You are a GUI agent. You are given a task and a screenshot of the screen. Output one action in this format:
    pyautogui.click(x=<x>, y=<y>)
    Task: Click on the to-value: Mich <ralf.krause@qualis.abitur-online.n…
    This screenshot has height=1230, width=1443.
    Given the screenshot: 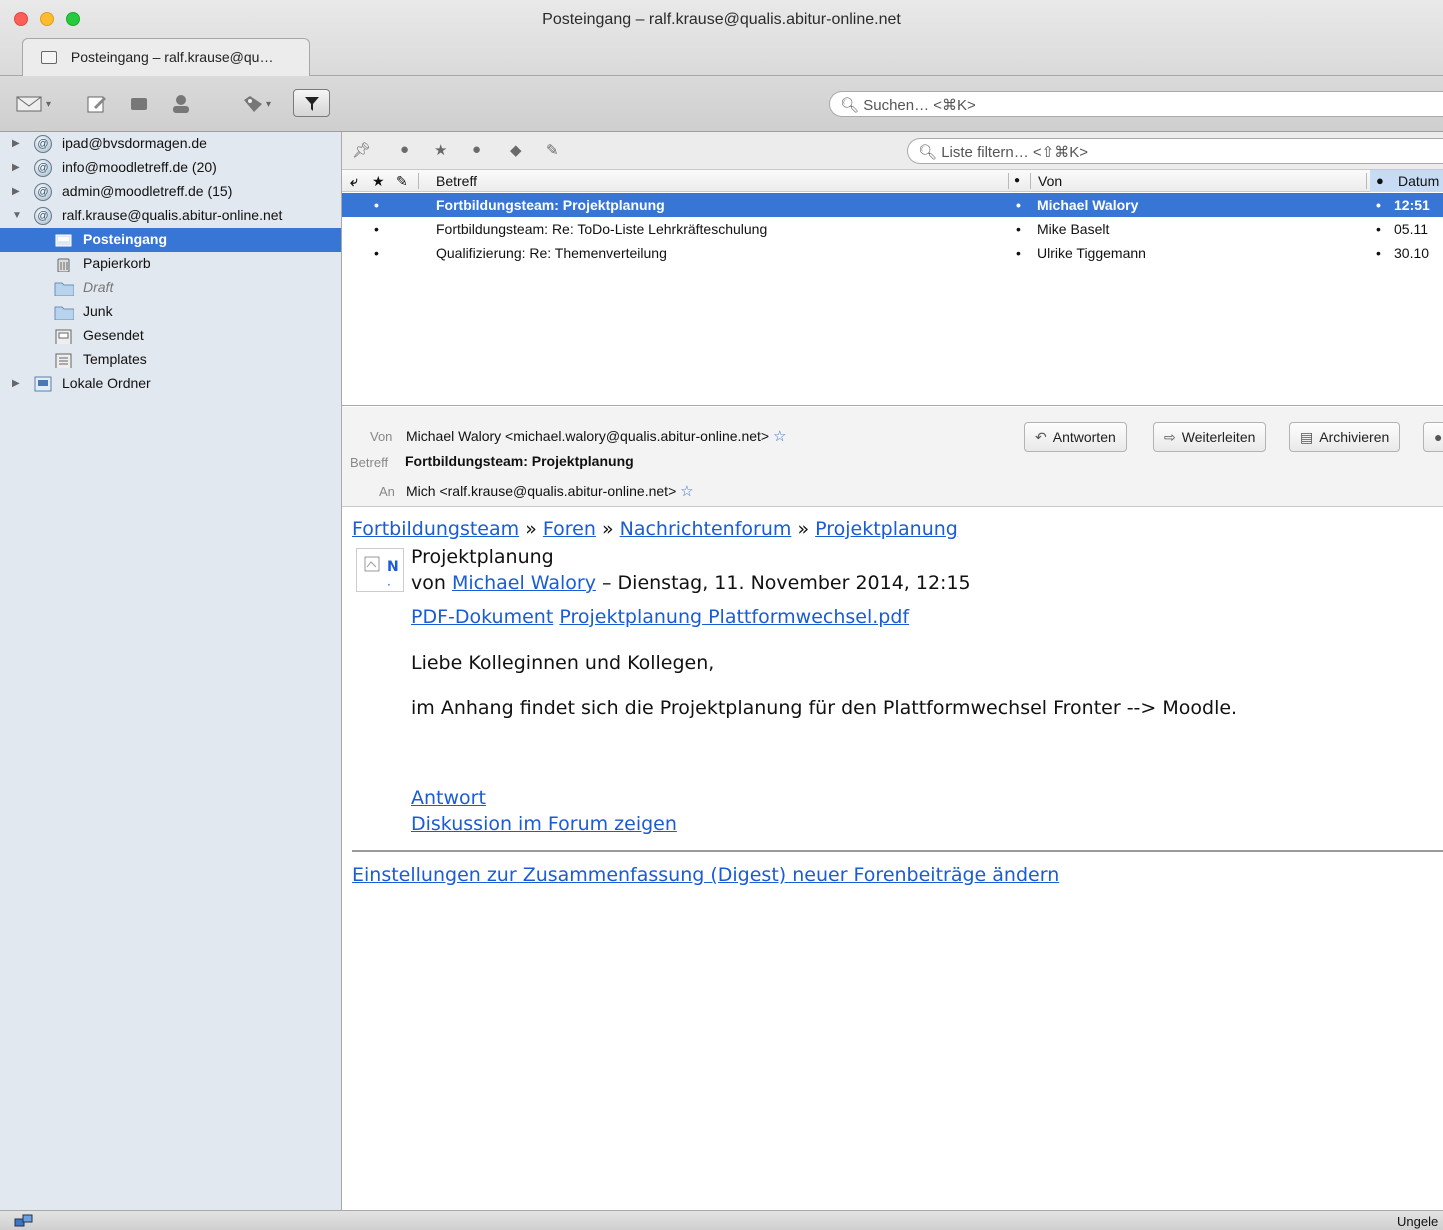 What is the action you would take?
    pyautogui.click(x=550, y=491)
    